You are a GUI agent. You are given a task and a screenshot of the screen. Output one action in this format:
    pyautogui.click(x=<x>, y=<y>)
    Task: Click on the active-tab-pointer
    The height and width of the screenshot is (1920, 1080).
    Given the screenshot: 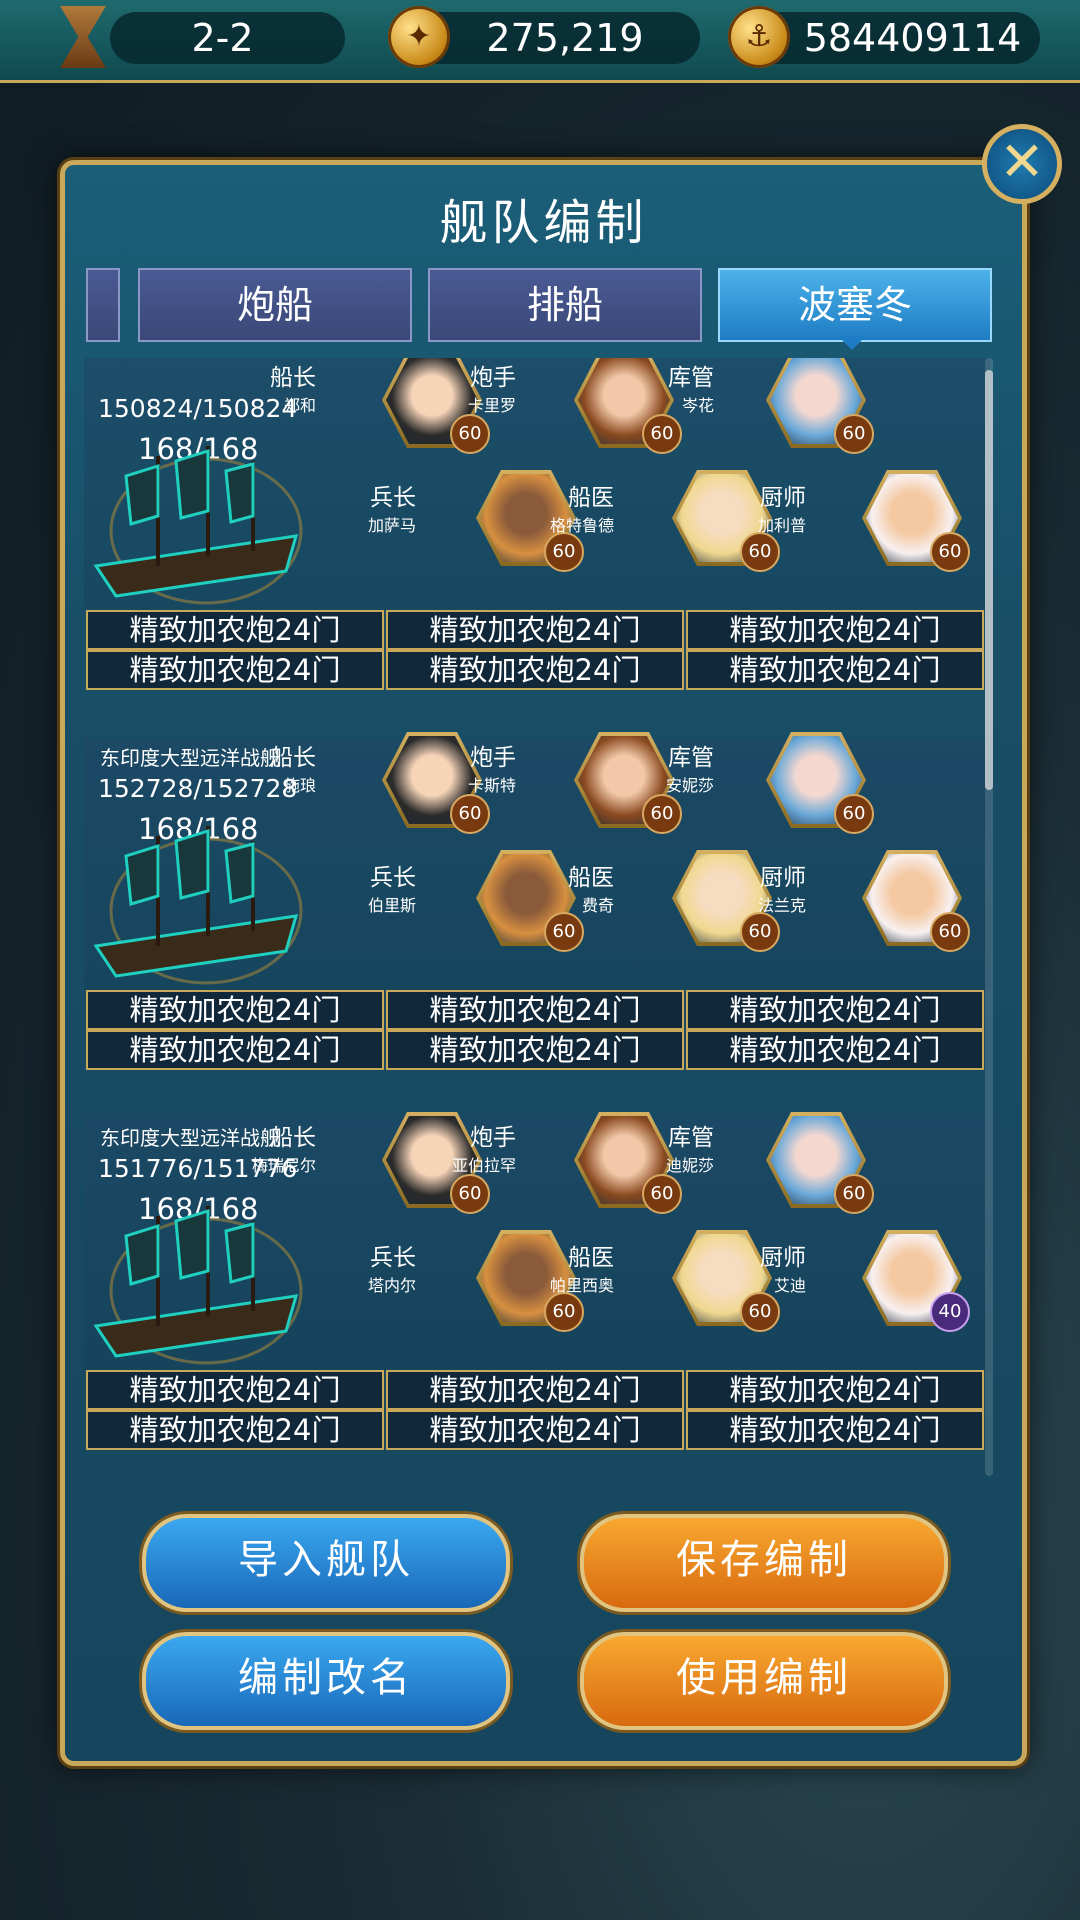 What is the action you would take?
    pyautogui.click(x=852, y=343)
    